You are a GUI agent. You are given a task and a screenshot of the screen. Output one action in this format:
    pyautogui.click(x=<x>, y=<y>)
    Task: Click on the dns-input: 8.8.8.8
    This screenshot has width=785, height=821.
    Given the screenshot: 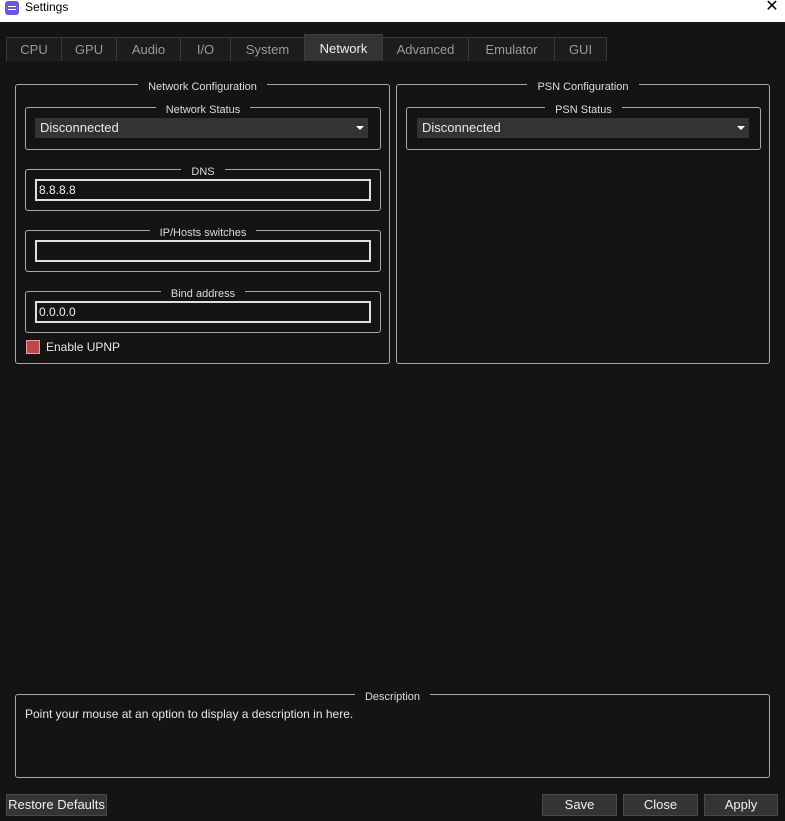 What is the action you would take?
    pyautogui.click(x=203, y=190)
    